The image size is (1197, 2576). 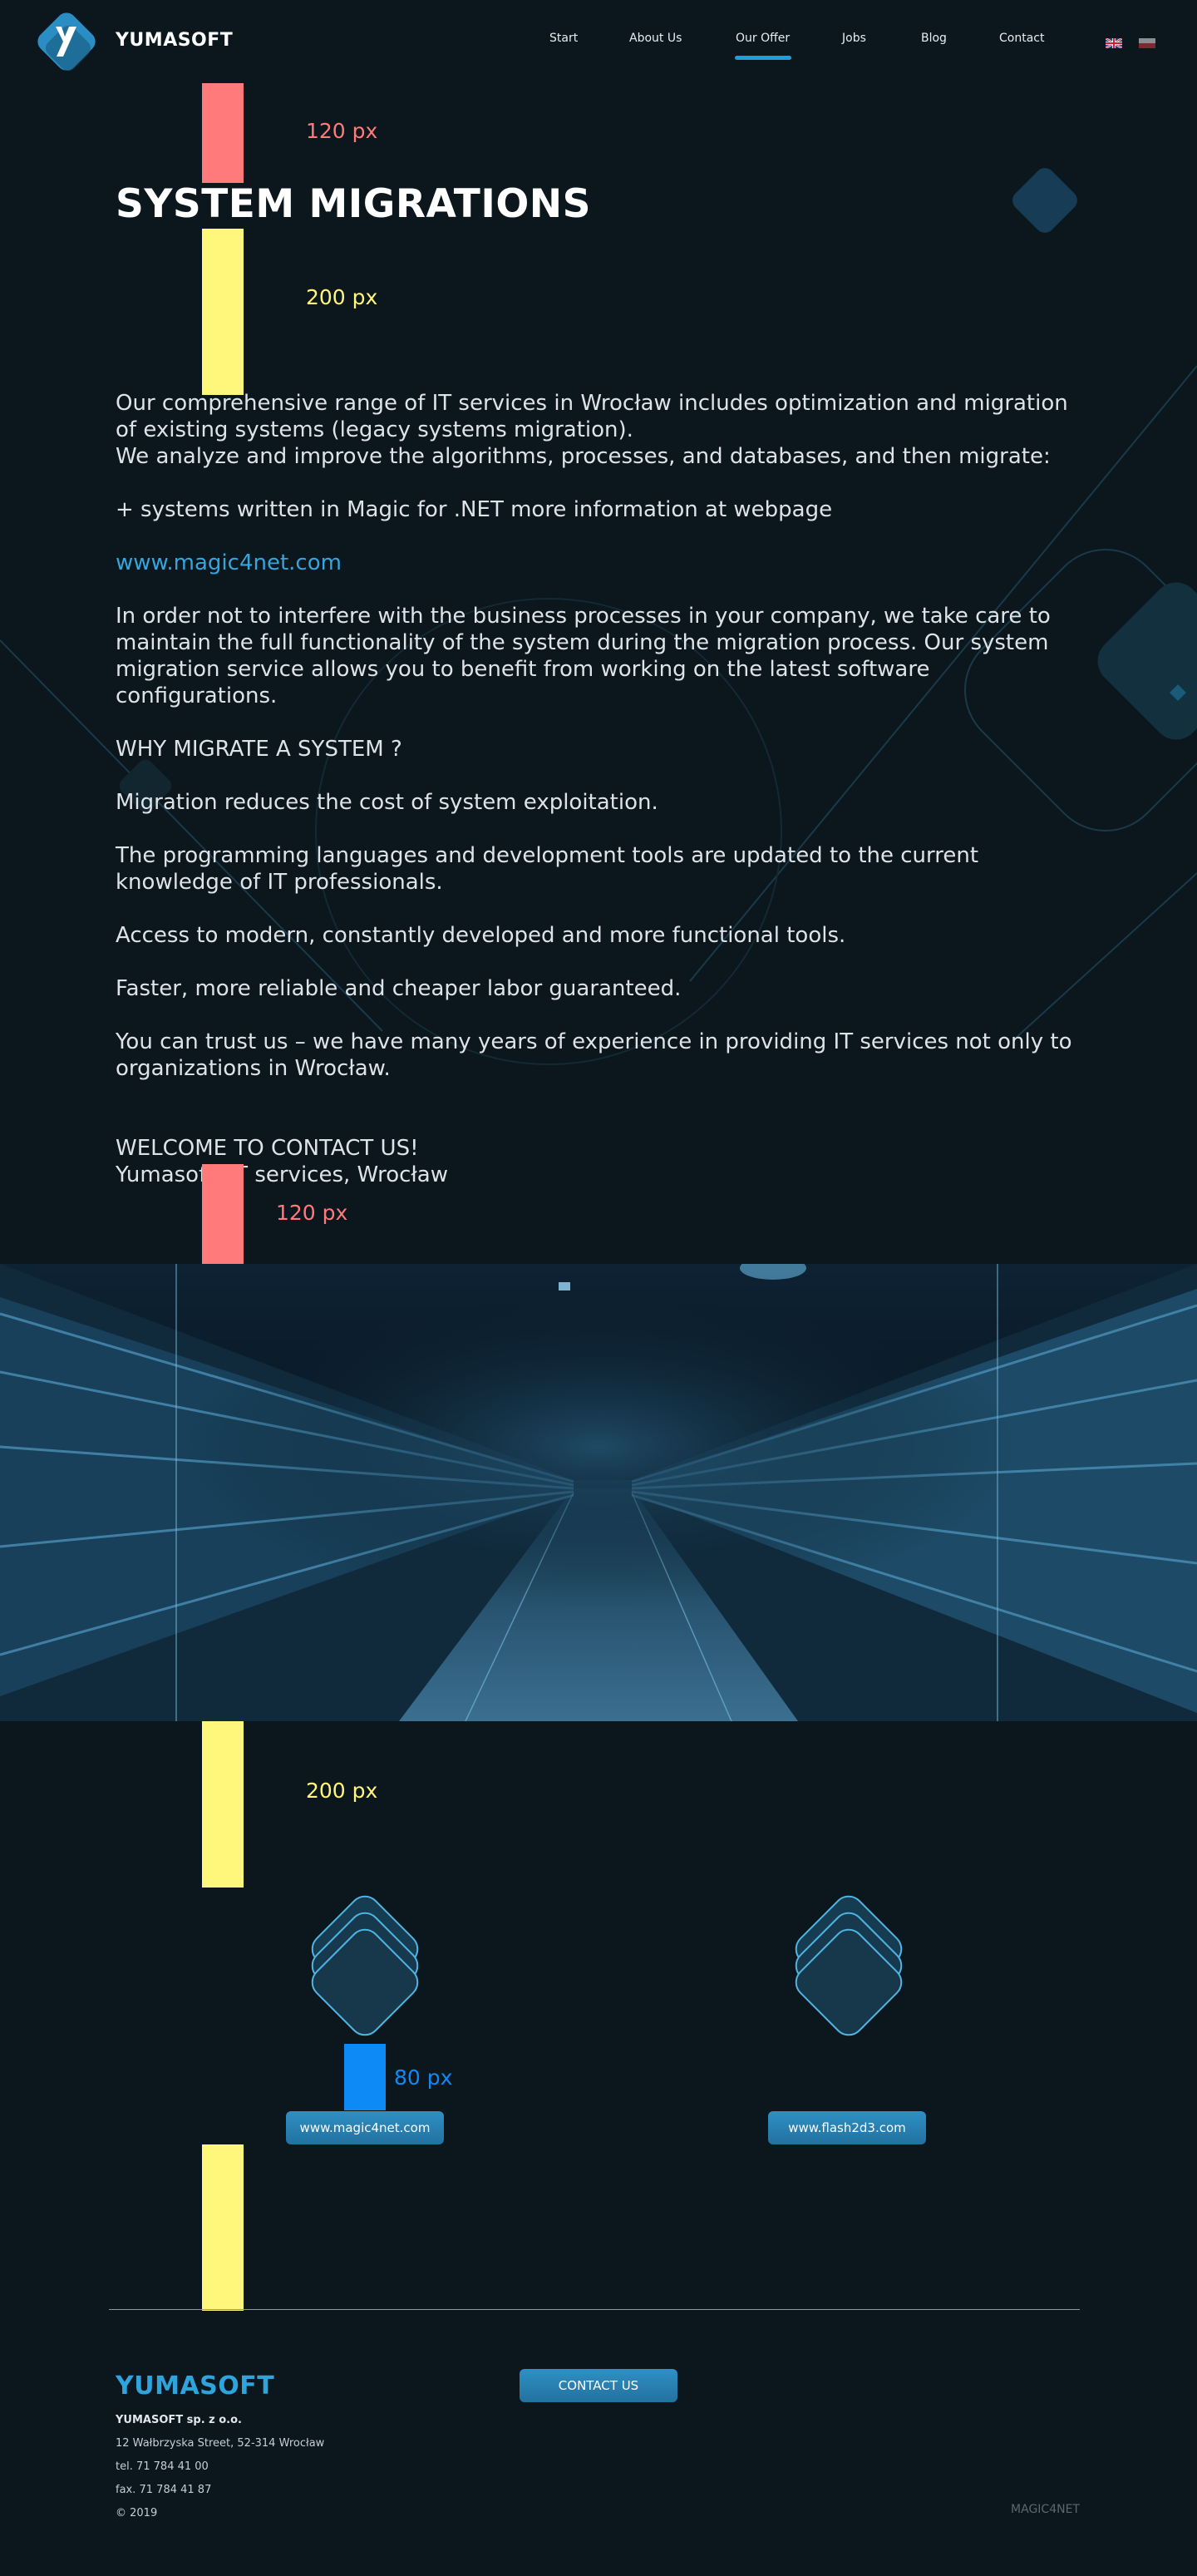 What do you see at coordinates (598, 2385) in the screenshot?
I see `contact-us-button: CONTACT US` at bounding box center [598, 2385].